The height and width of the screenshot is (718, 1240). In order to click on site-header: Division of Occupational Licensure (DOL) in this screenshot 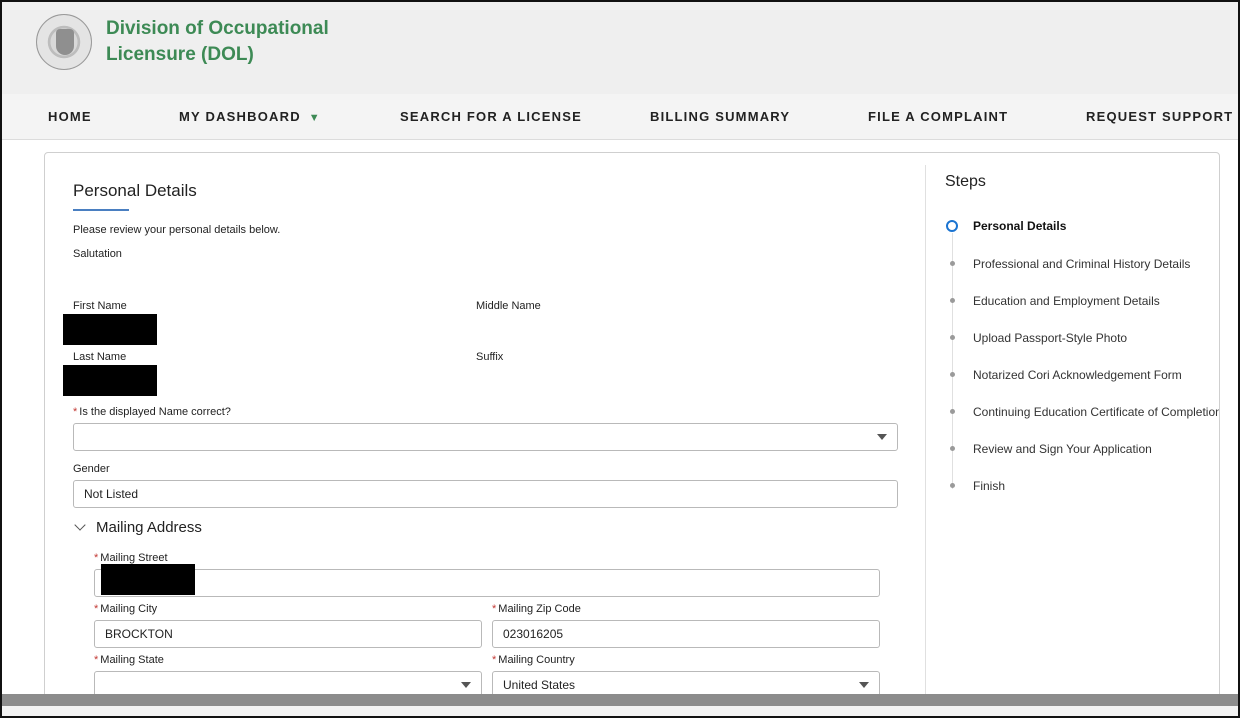, I will do `click(620, 48)`.